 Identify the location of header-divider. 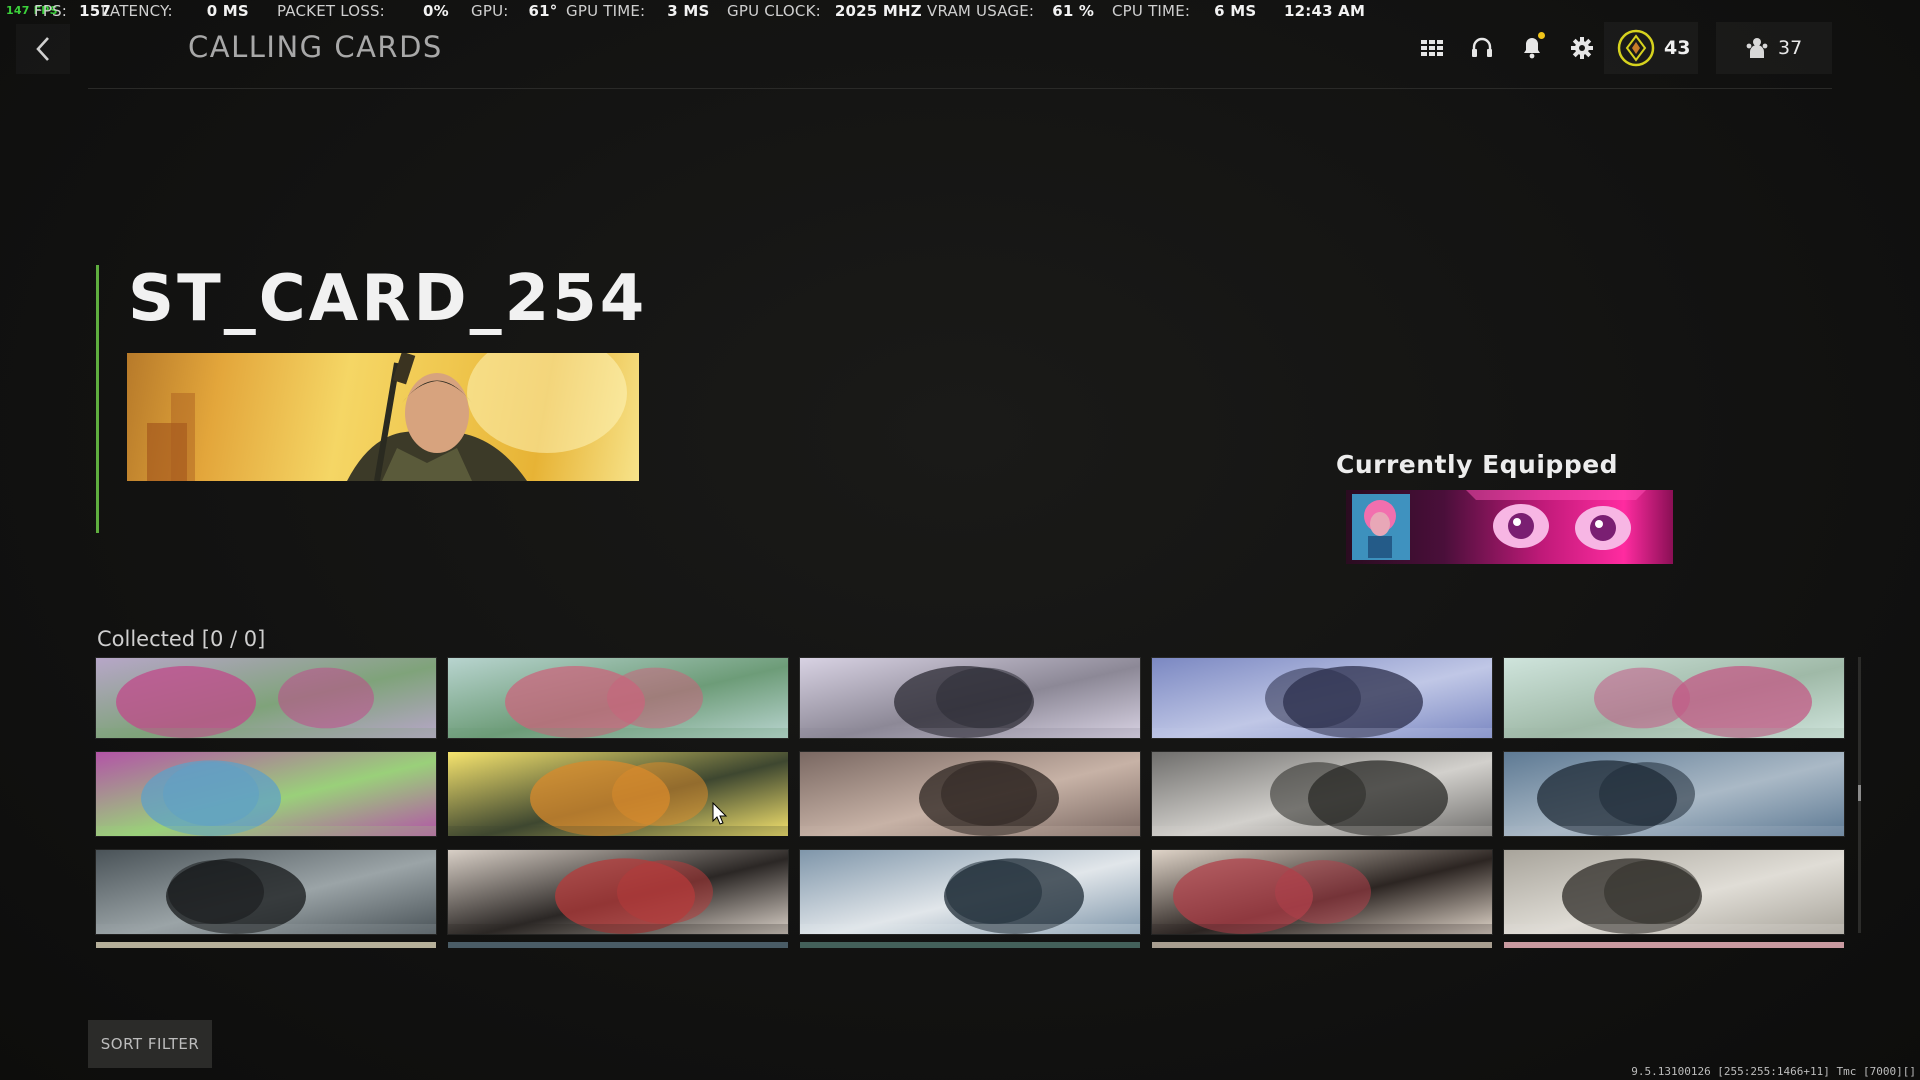
(960, 88).